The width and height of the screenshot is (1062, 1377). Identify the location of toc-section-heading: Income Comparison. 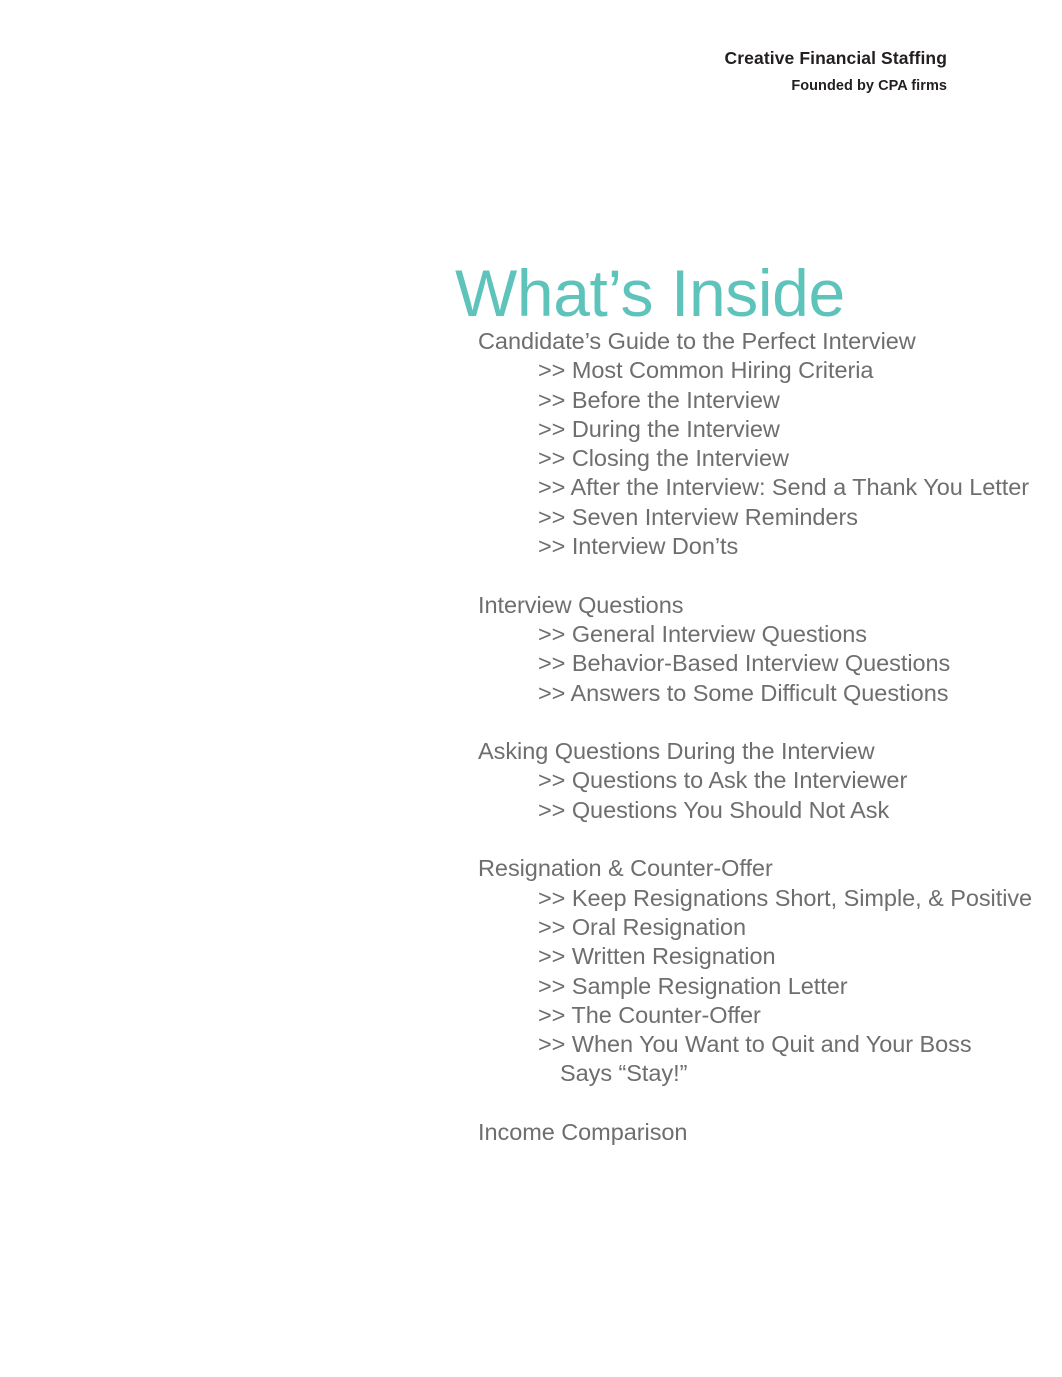
(758, 1132).